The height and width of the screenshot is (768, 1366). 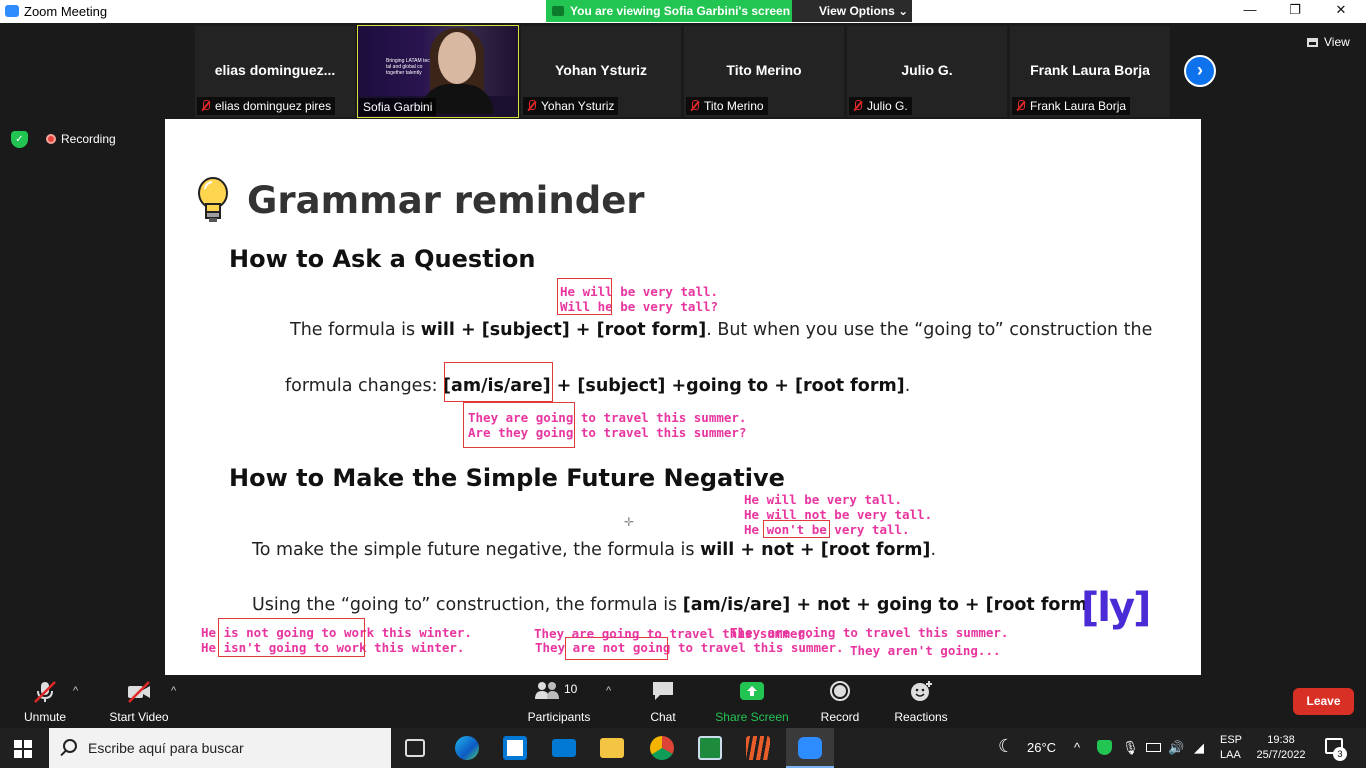 I want to click on view-layout-button: View, so click(x=1328, y=42).